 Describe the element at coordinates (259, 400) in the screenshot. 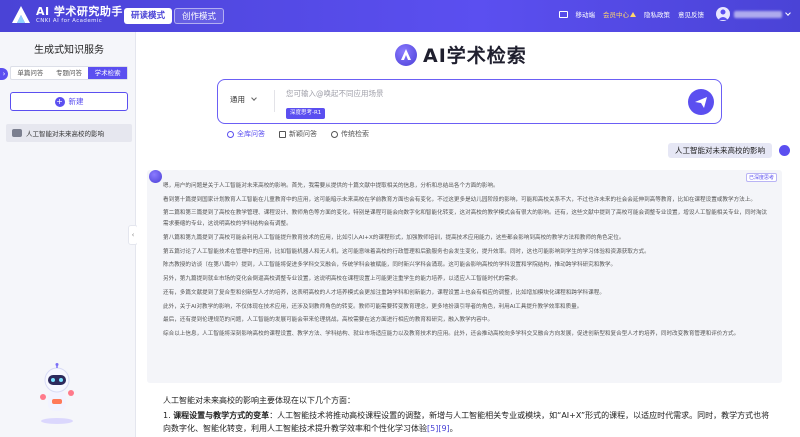

I see `answer-intro: 人工智能对未来高校的影响主要体现在以下几个方面：` at that location.